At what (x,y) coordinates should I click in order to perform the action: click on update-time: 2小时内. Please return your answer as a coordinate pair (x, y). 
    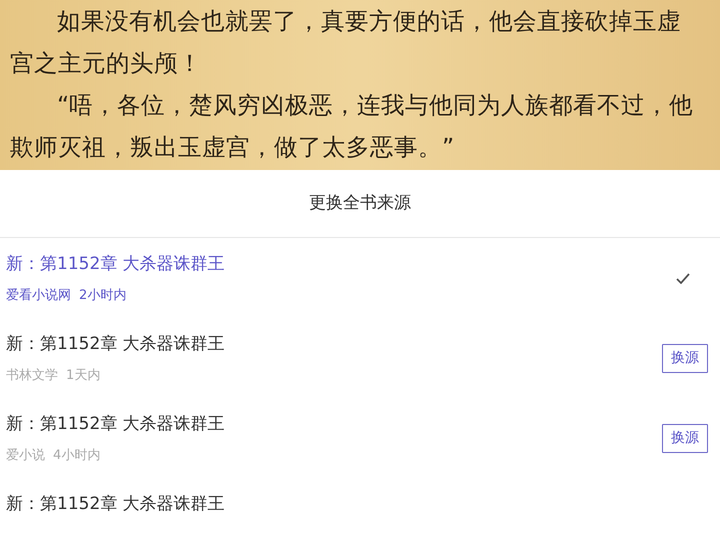
    Looking at the image, I should click on (102, 295).